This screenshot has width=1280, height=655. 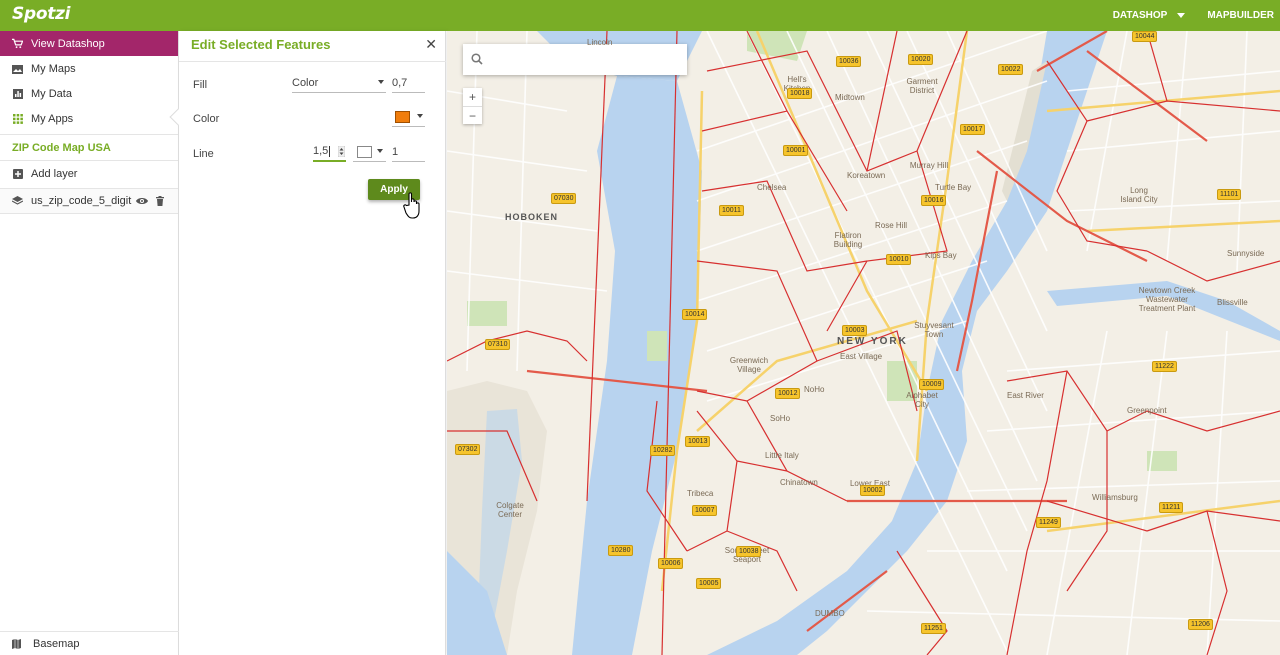 I want to click on close-icon: ✕, so click(x=431, y=44).